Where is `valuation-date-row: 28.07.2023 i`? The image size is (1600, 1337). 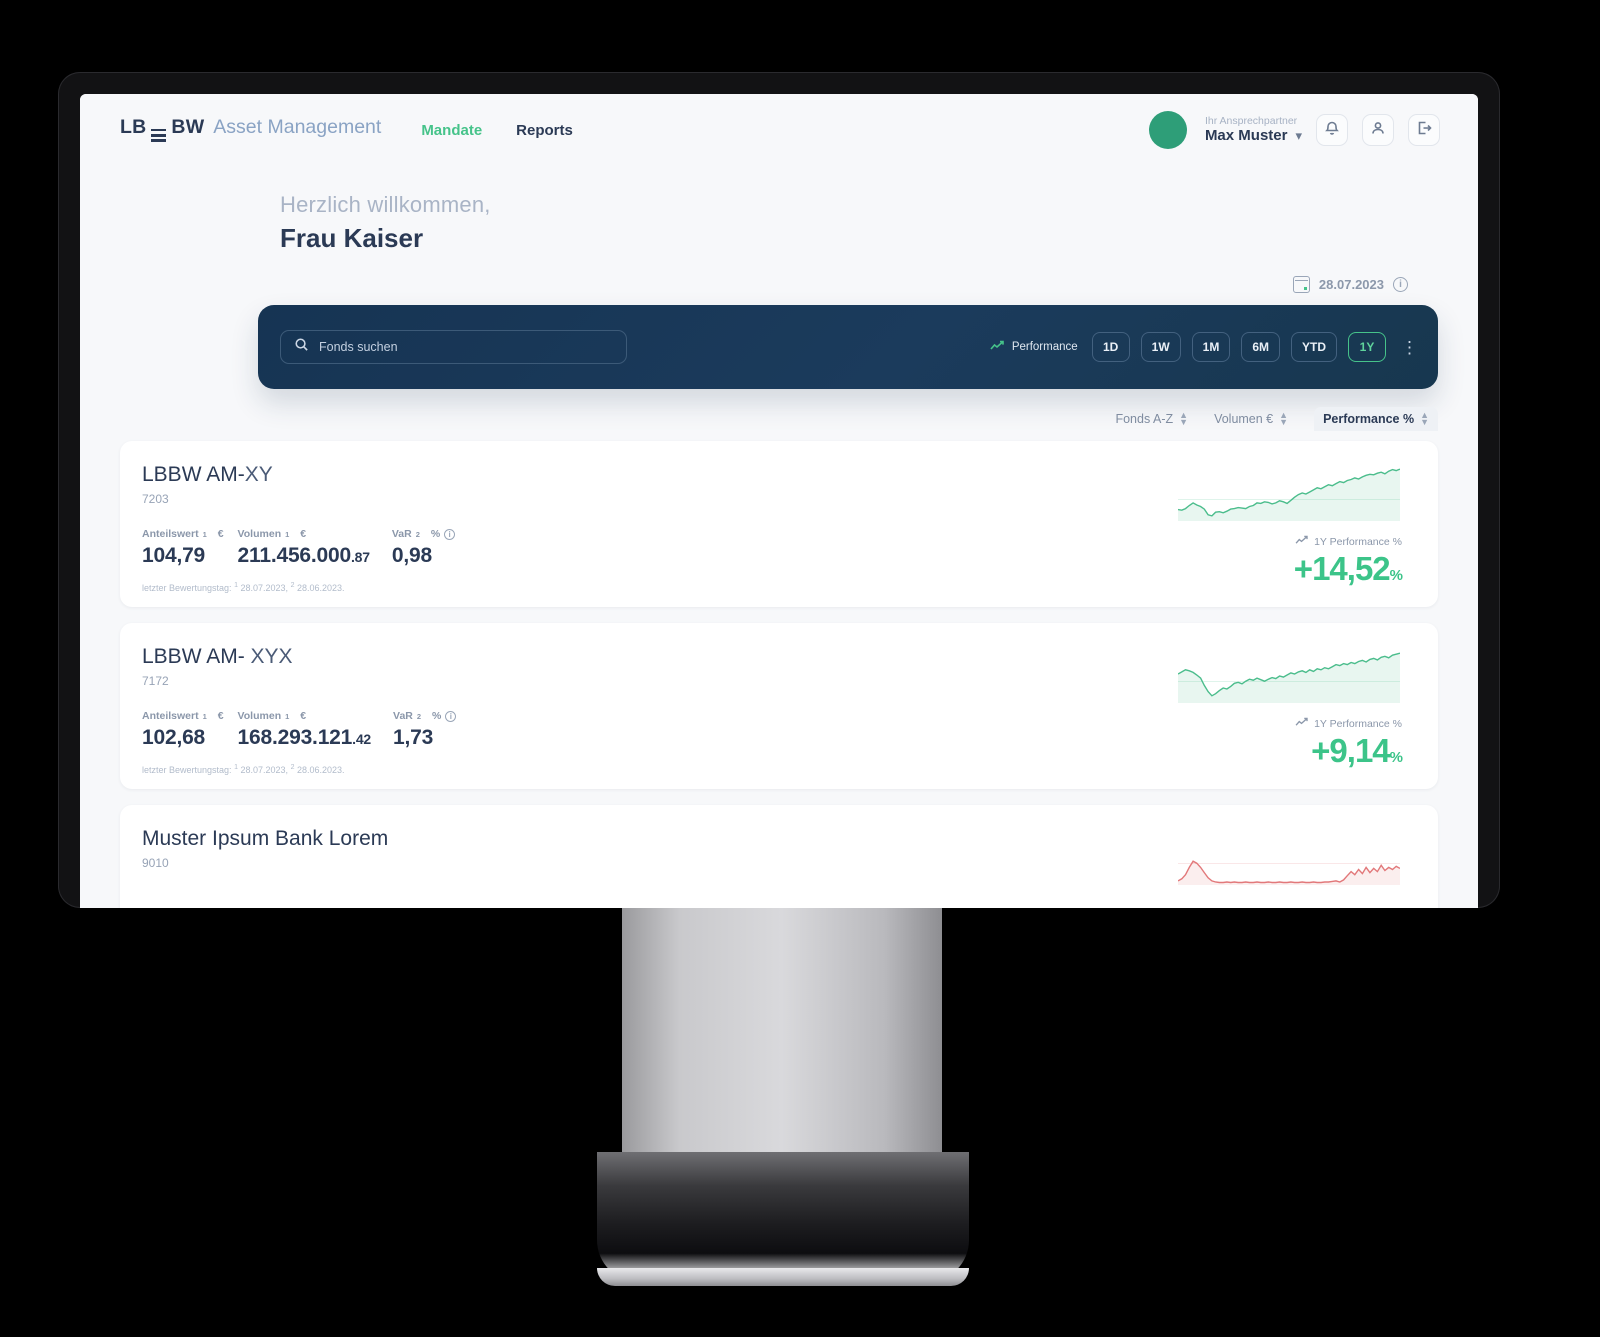
valuation-date-row: 28.07.2023 i is located at coordinates (779, 273).